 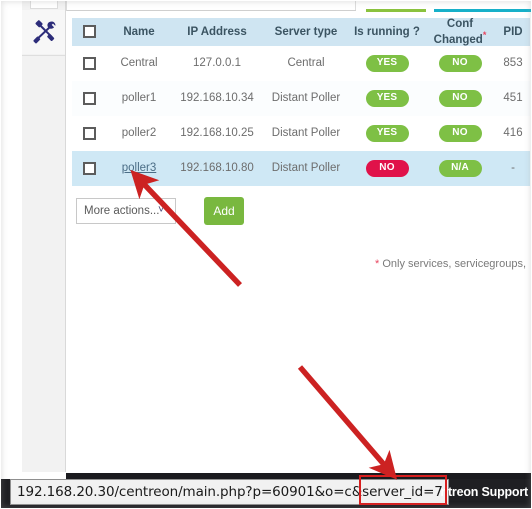 What do you see at coordinates (306, 32) in the screenshot?
I see `column-header-server-type: Server type` at bounding box center [306, 32].